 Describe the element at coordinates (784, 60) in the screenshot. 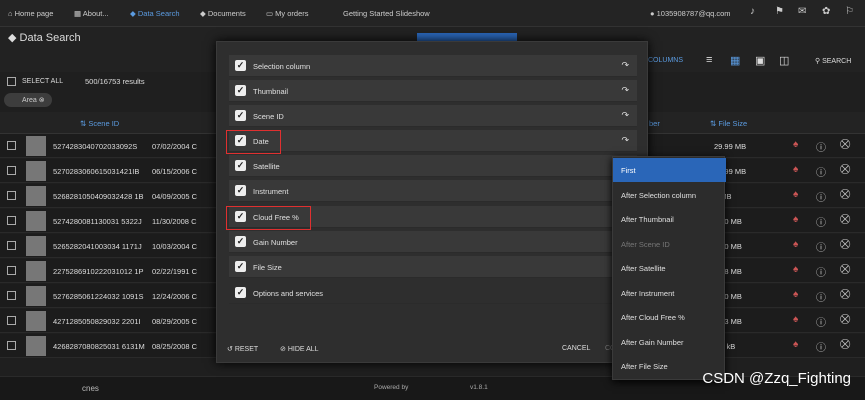

I see `map-view-icon: ◫` at that location.